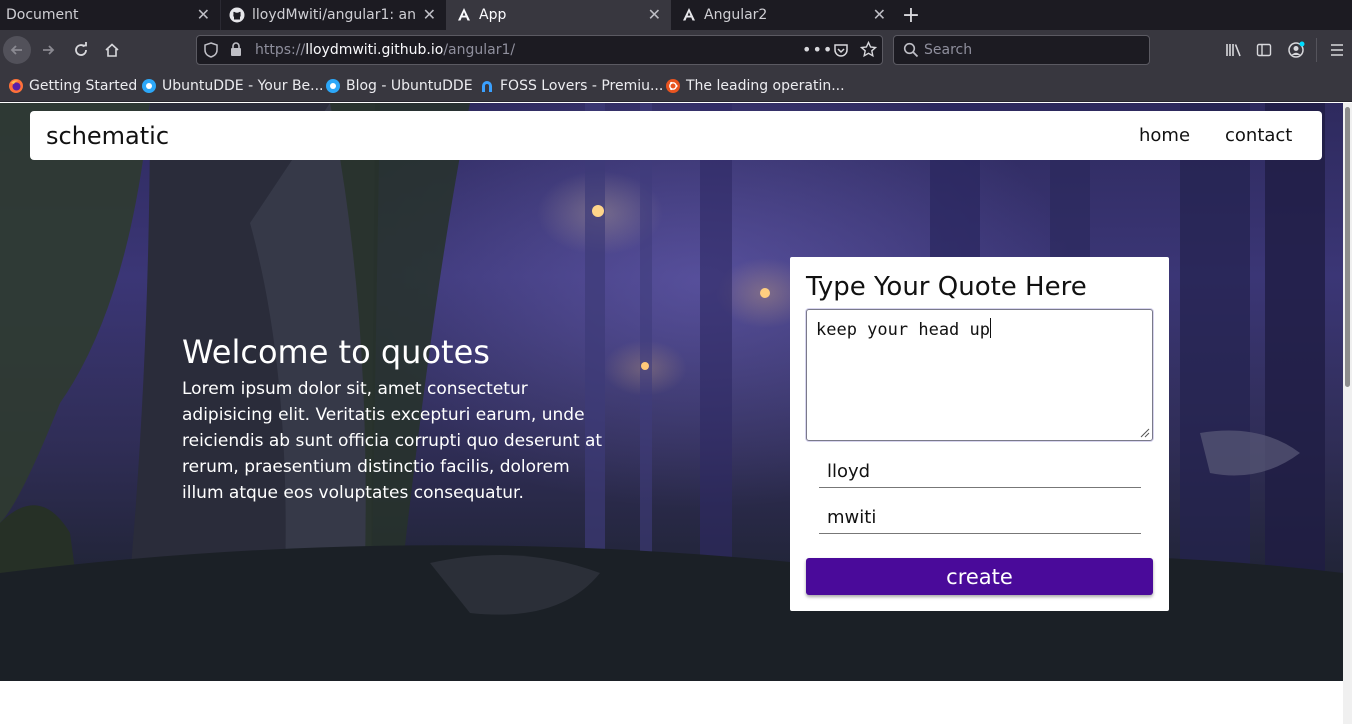 Image resolution: width=1352 pixels, height=724 pixels. I want to click on tab-label: Angular2, so click(736, 15).